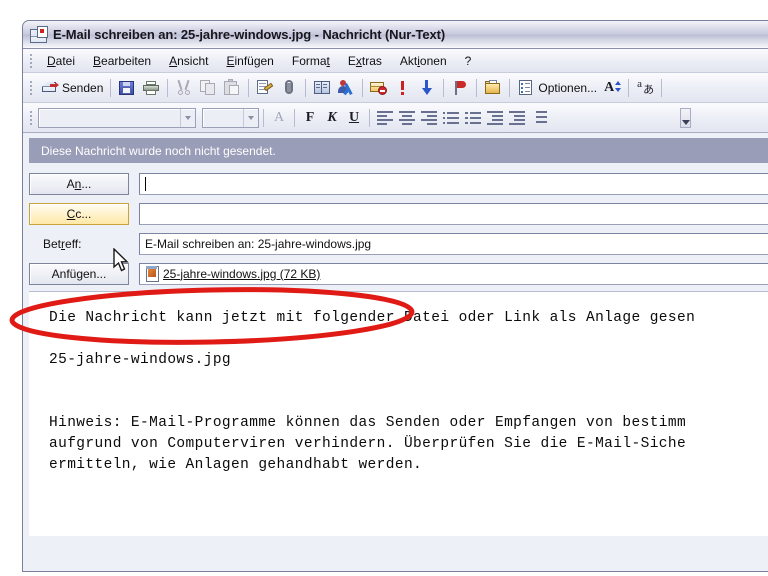  Describe the element at coordinates (612, 88) in the screenshot. I see `font-size-button: A` at that location.